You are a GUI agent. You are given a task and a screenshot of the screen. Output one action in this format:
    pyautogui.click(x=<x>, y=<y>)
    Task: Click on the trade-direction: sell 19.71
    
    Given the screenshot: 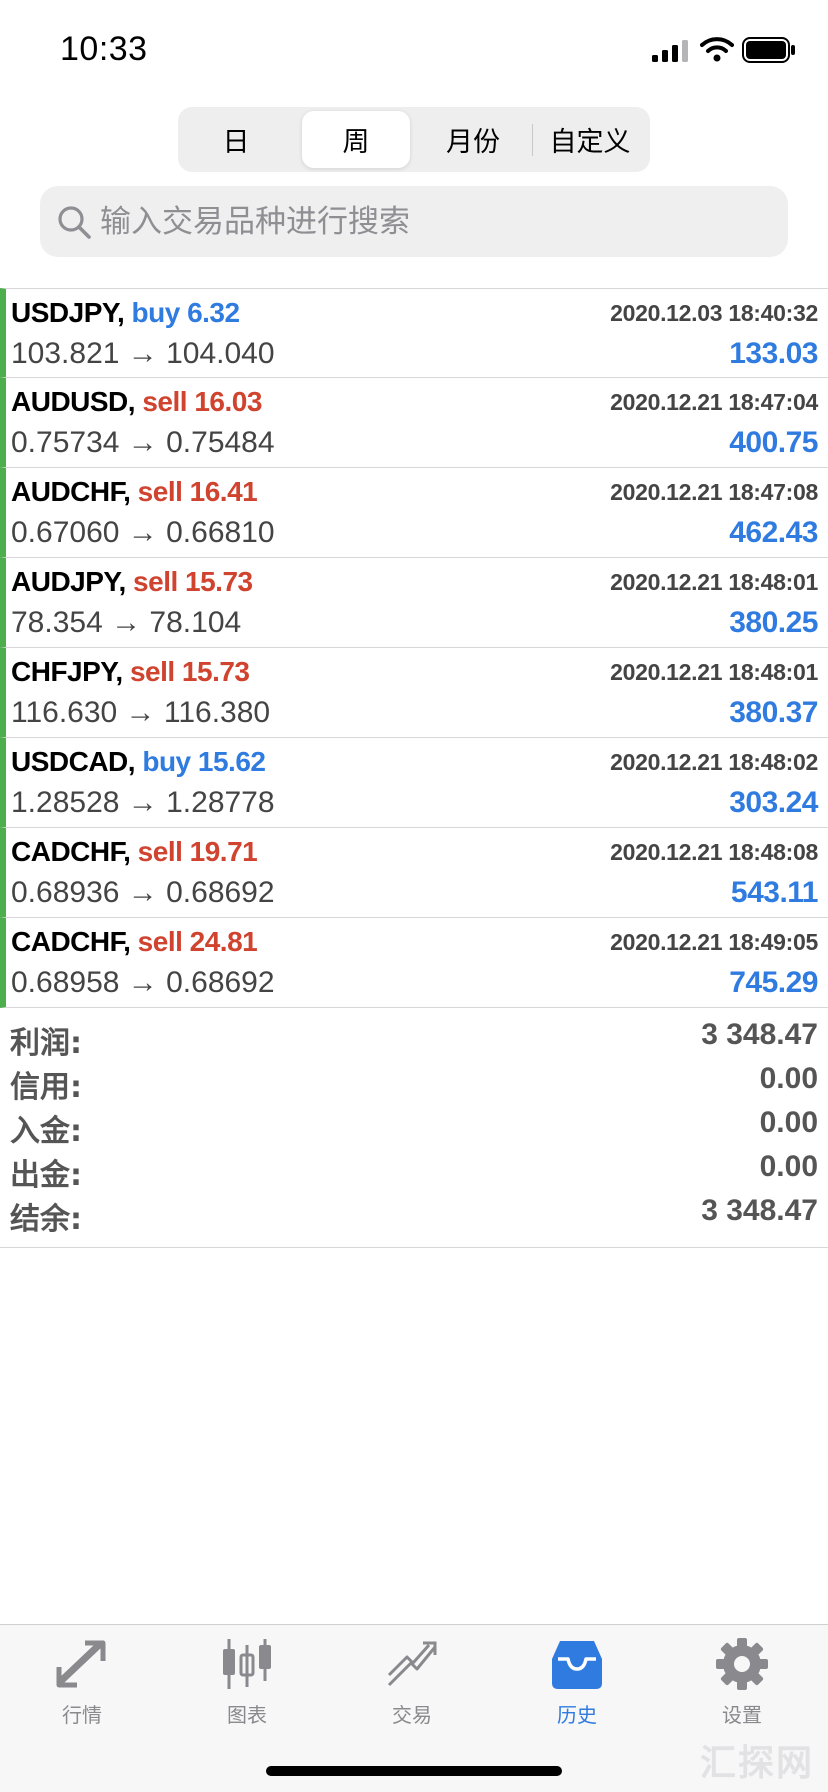 What is the action you would take?
    pyautogui.click(x=198, y=851)
    